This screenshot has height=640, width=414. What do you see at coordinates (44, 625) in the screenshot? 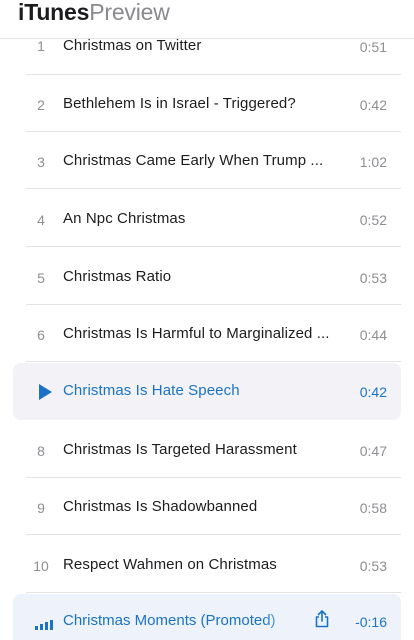
I see `audio-bars-icon` at bounding box center [44, 625].